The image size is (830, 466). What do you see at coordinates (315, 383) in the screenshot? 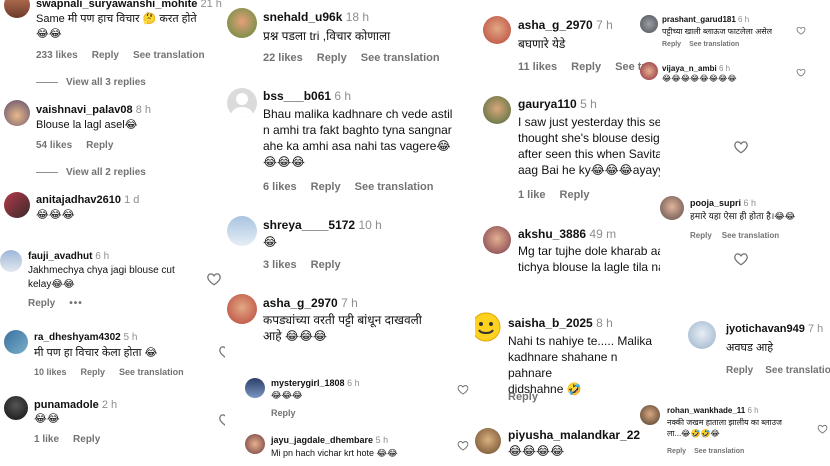
I see `comment-username: mysterygirl_1808 6 h` at bounding box center [315, 383].